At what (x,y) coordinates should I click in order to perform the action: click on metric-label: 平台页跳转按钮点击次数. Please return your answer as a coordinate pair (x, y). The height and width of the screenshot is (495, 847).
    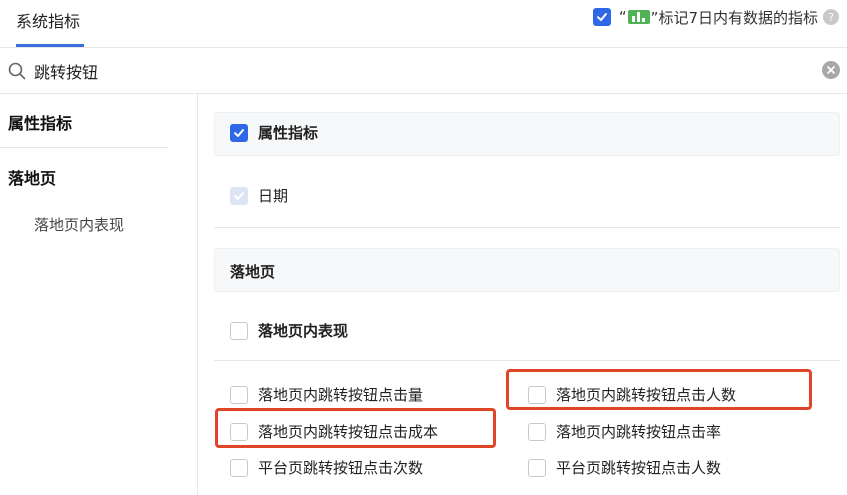
    Looking at the image, I should click on (341, 468).